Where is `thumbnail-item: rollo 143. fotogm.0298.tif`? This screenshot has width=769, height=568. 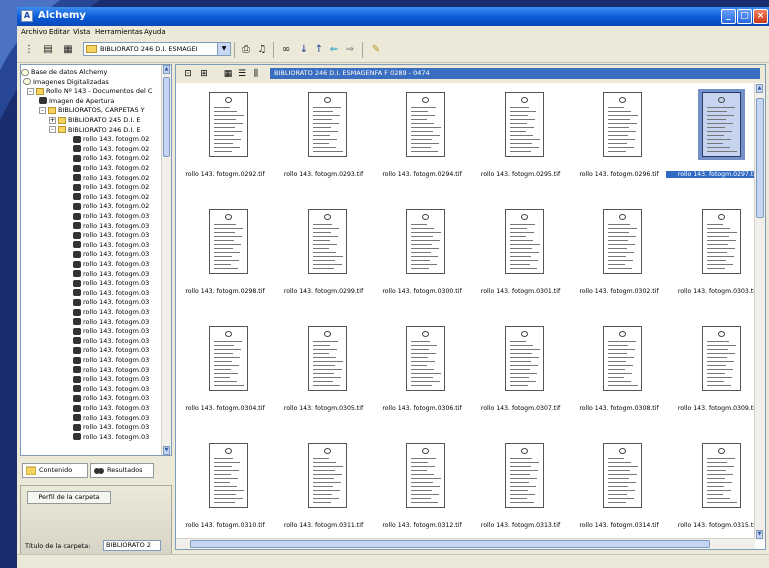 thumbnail-item: rollo 143. fotogm.0298.tif is located at coordinates (226, 262).